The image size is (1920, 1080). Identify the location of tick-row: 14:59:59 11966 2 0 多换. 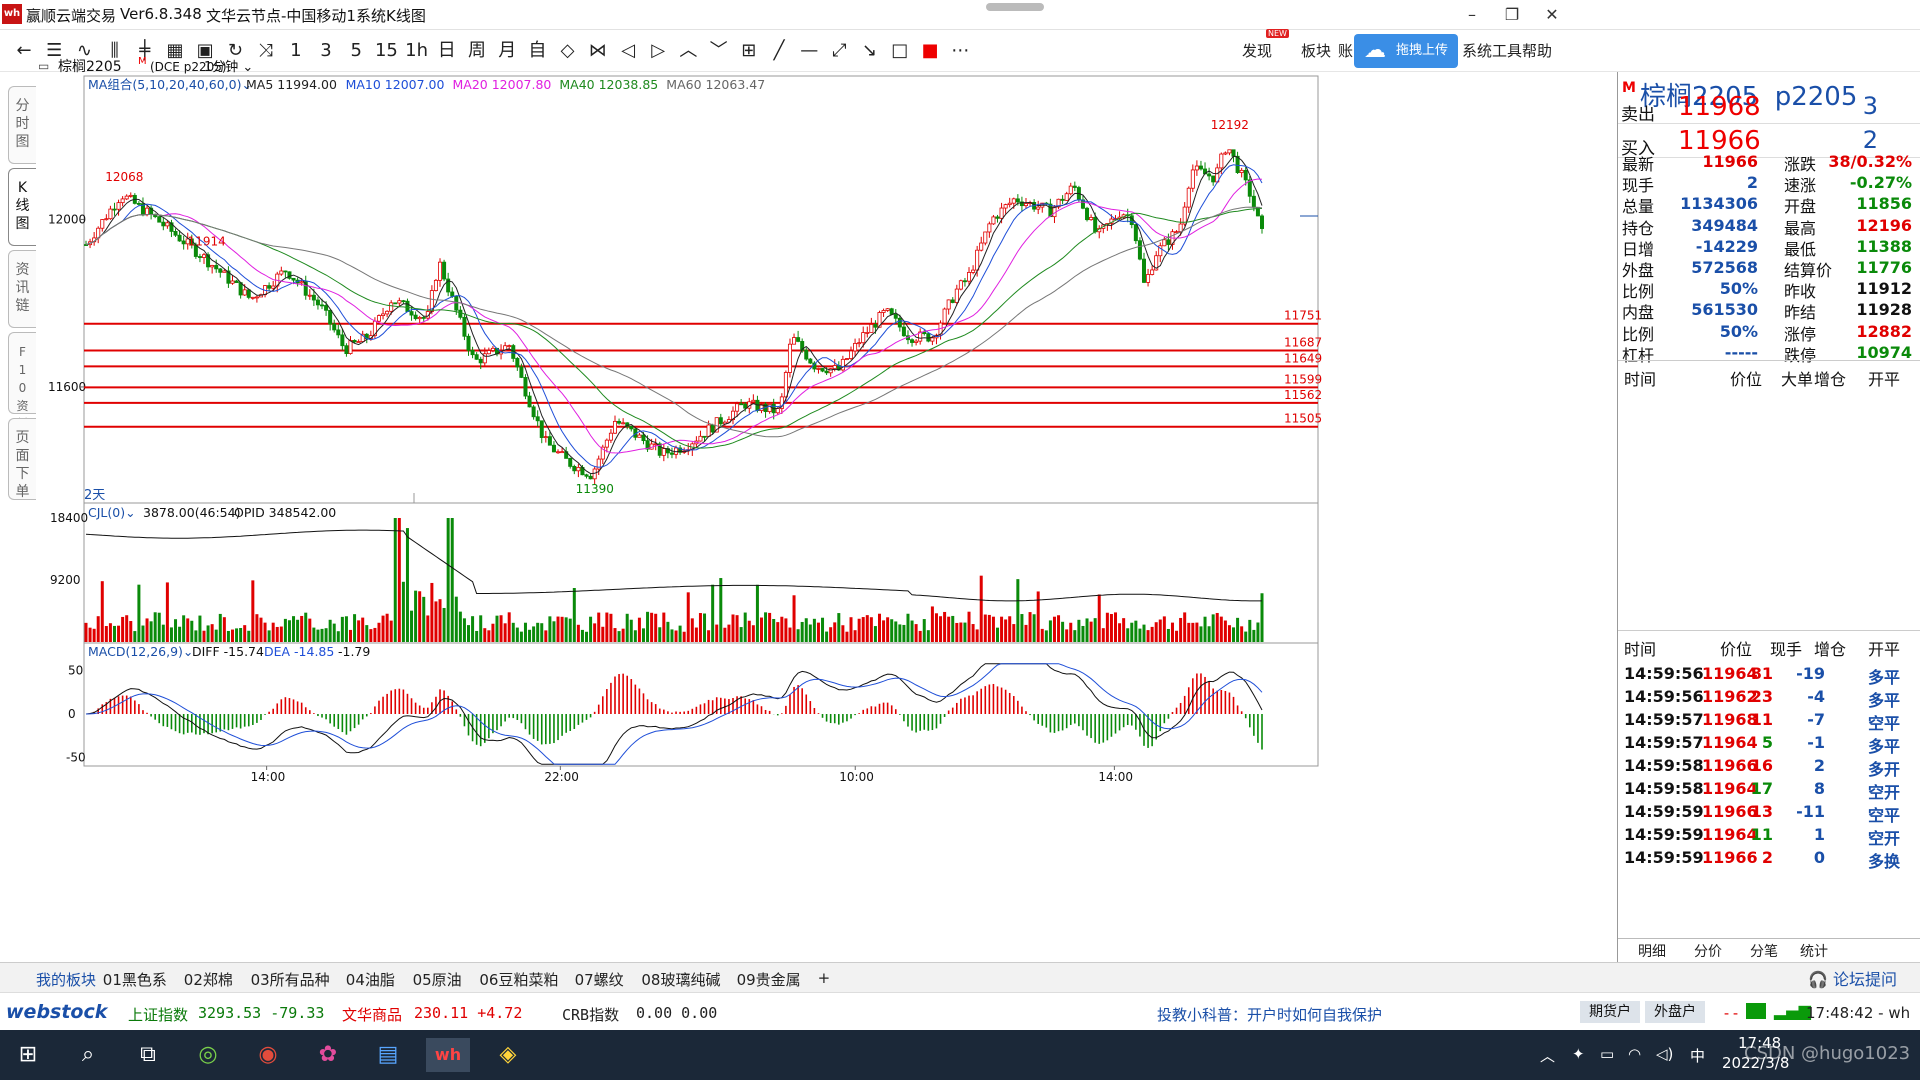
(1769, 858).